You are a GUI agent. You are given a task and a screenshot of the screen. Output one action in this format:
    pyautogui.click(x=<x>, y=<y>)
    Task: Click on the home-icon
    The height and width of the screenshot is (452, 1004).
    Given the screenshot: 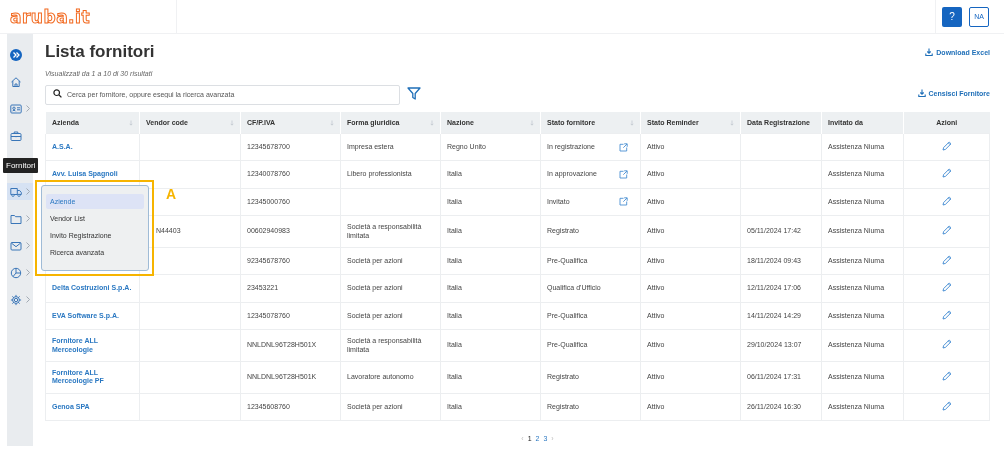 What is the action you would take?
    pyautogui.click(x=16, y=81)
    